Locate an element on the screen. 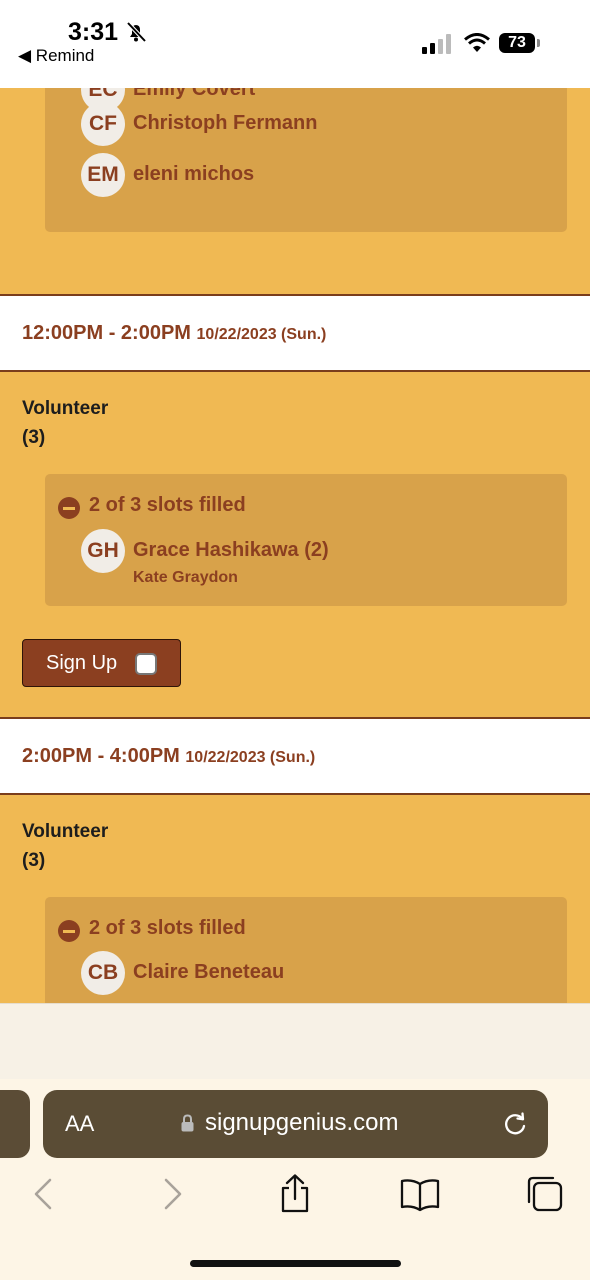 This screenshot has width=590, height=1280. slot-time: 2:00PM - 4:00PM 10/22/2023 (Sun.) is located at coordinates (168, 756).